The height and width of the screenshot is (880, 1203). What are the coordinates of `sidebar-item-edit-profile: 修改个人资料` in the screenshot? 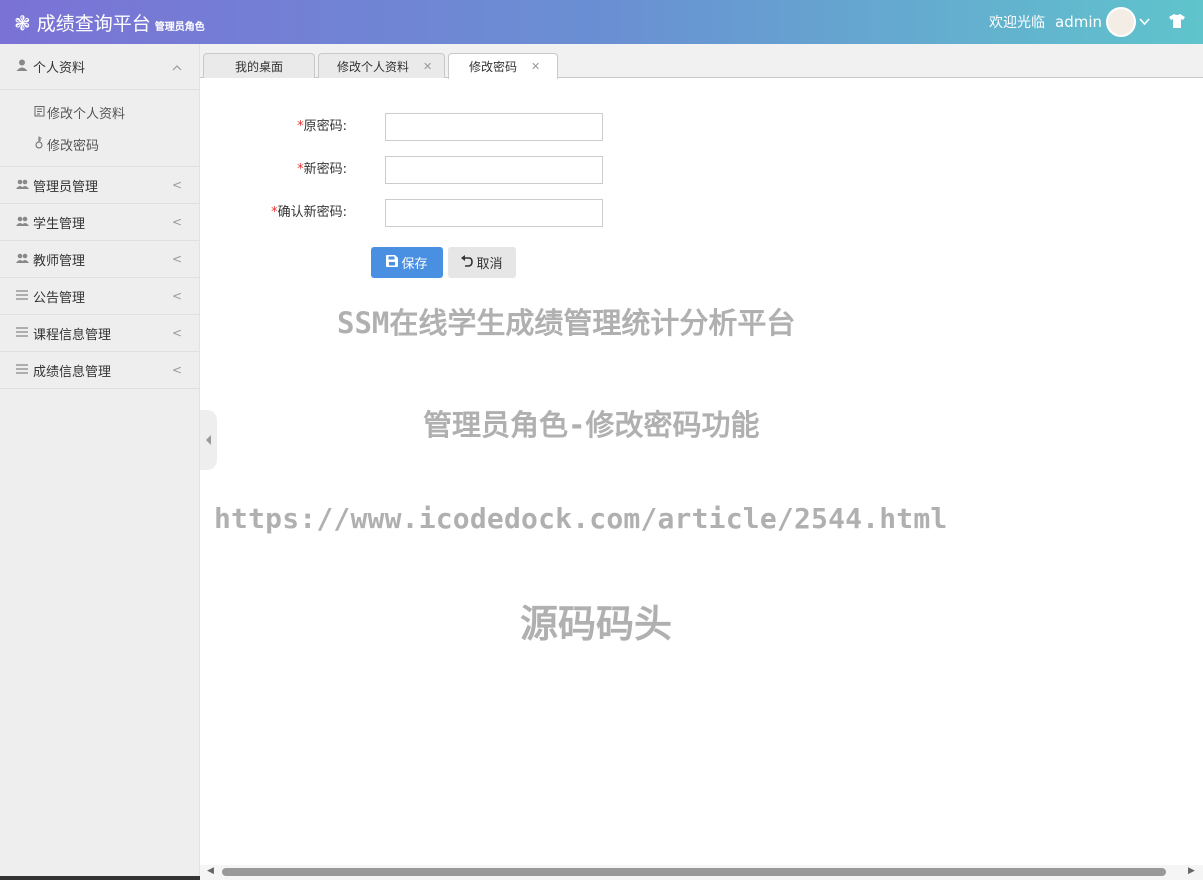 It's located at (116, 112).